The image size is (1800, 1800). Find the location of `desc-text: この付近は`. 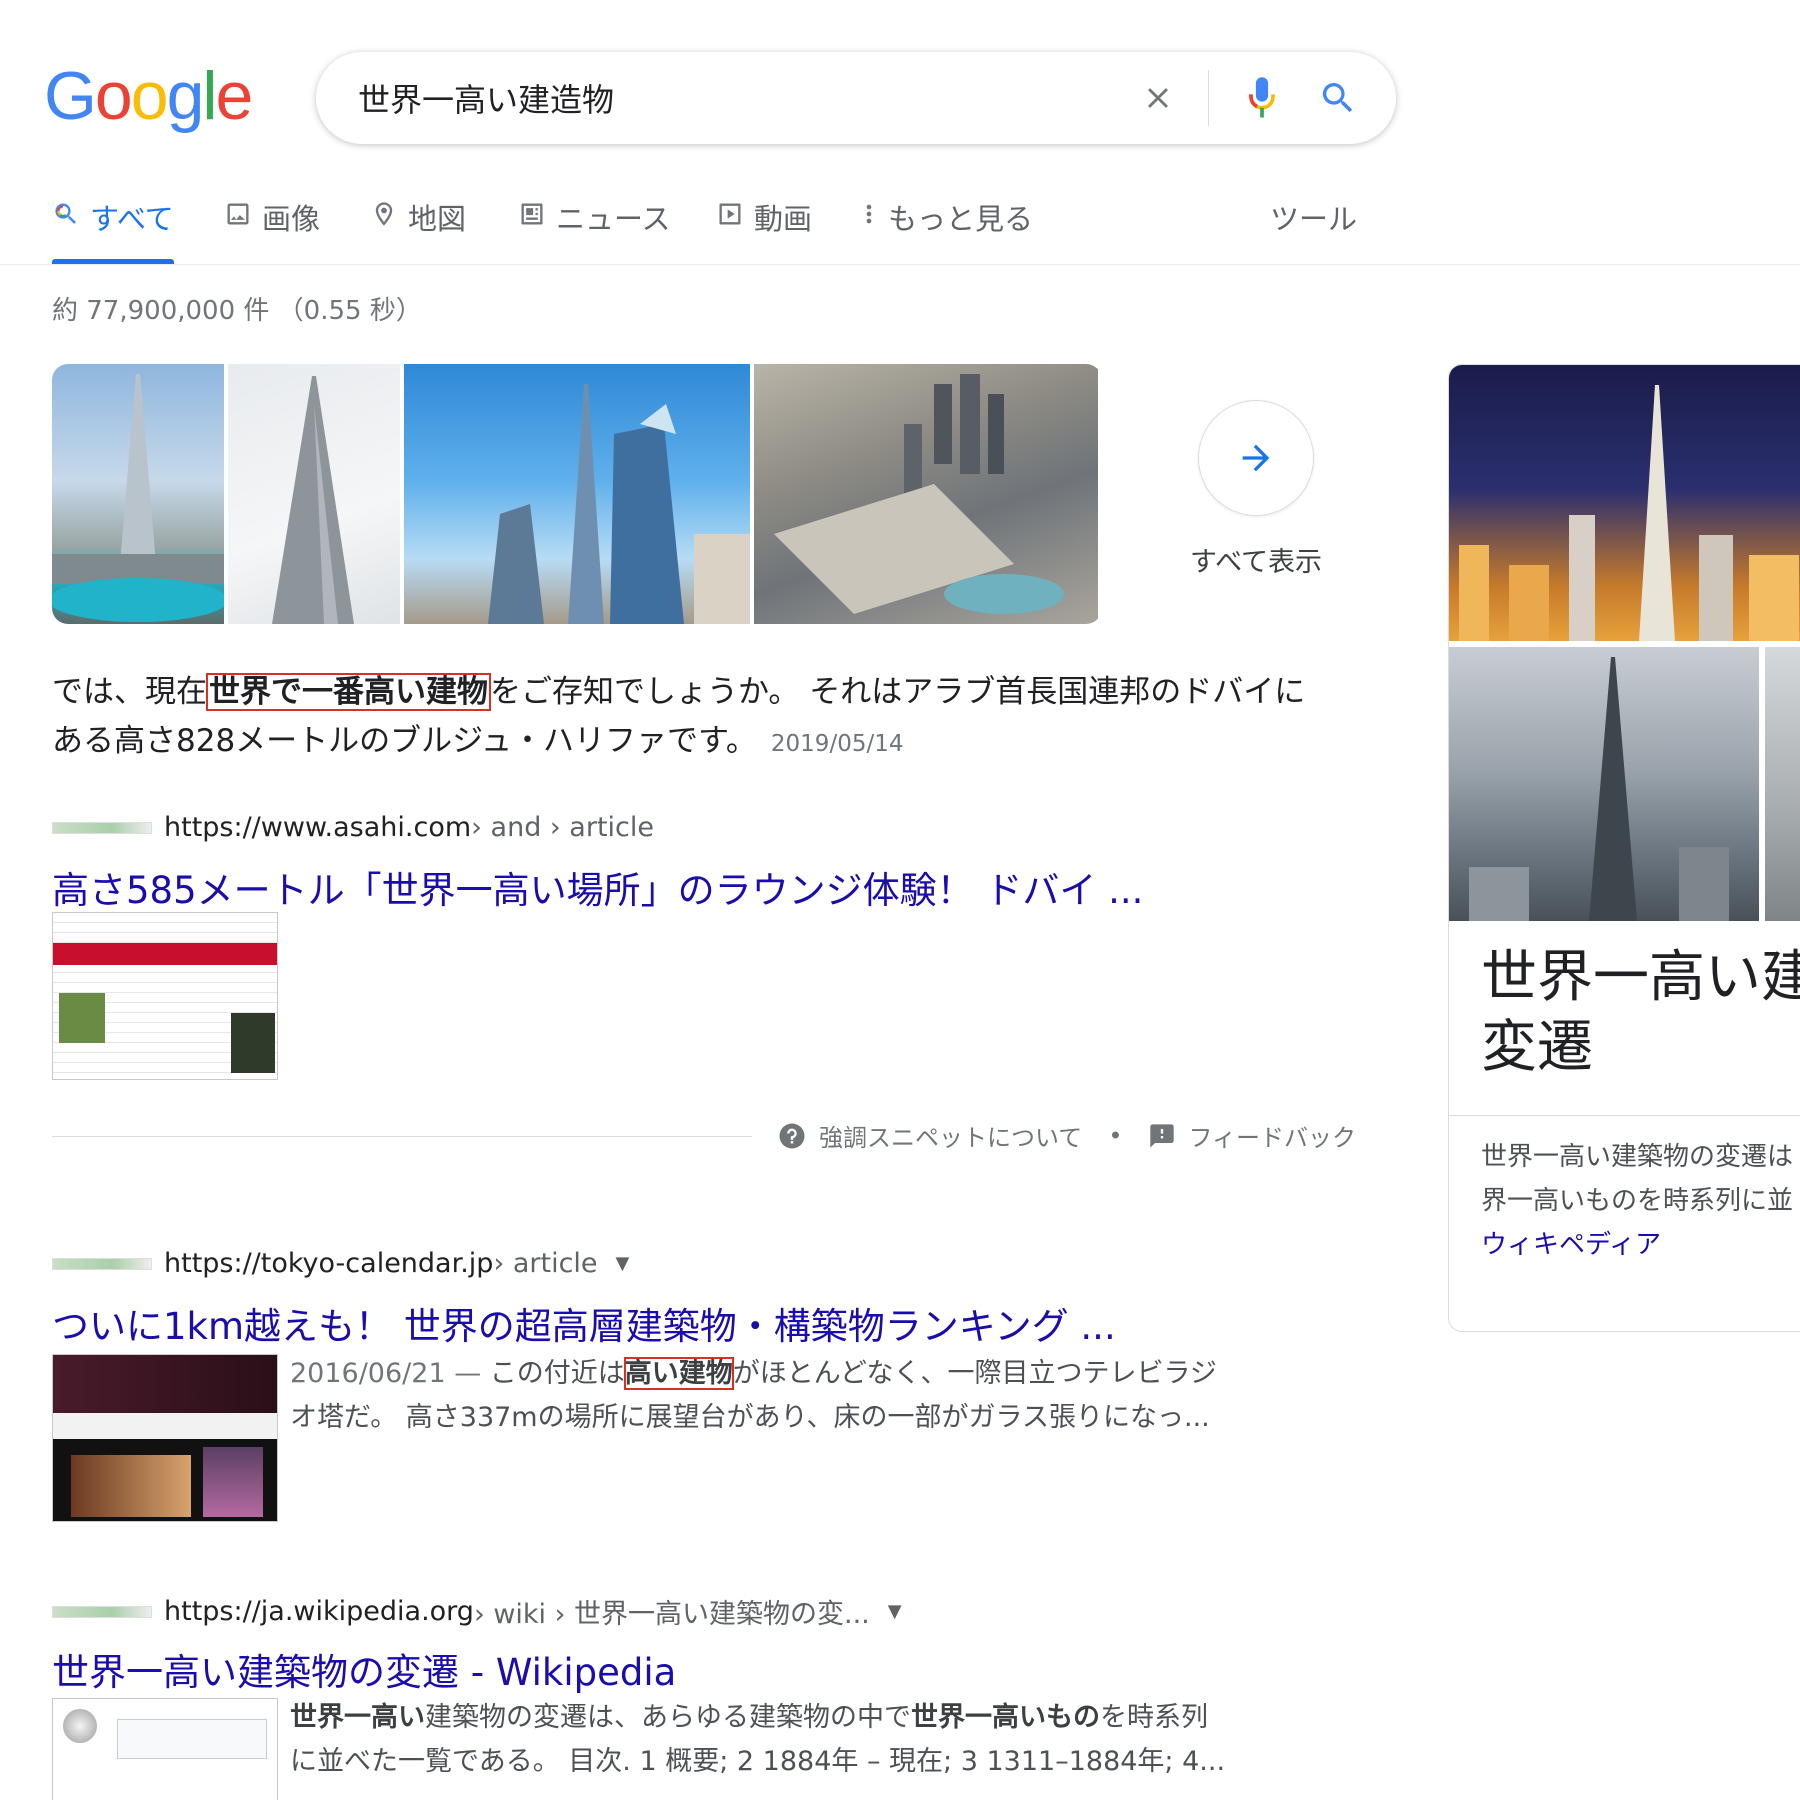

desc-text: この付近は is located at coordinates (557, 1373).